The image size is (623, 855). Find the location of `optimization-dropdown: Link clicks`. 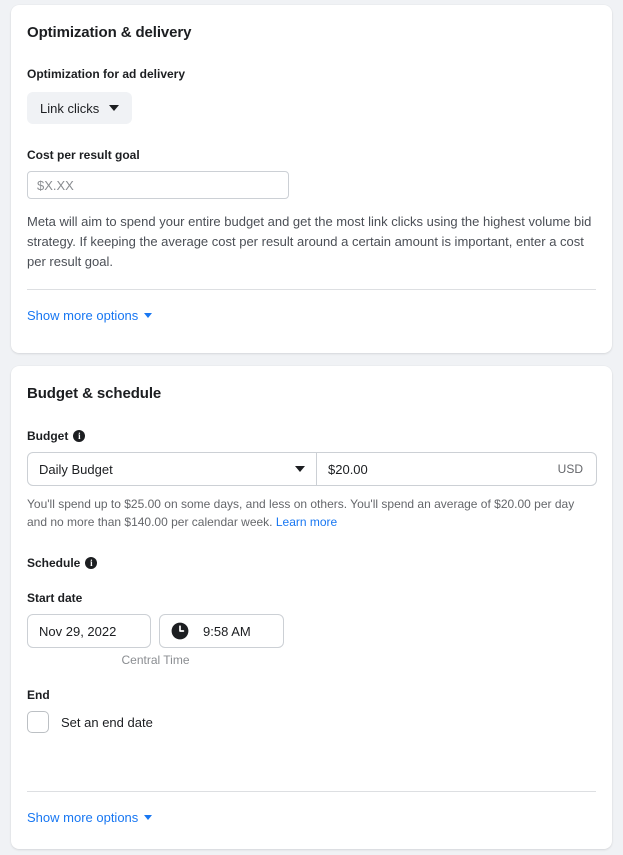

optimization-dropdown: Link clicks is located at coordinates (80, 108).